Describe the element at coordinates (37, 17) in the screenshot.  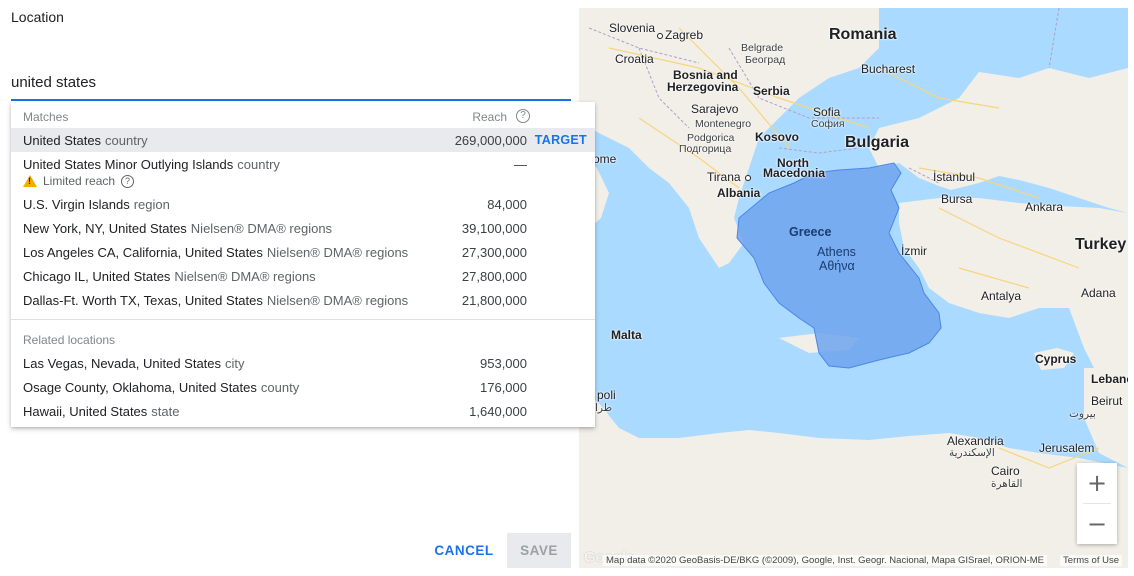
I see `location-label: Location` at that location.